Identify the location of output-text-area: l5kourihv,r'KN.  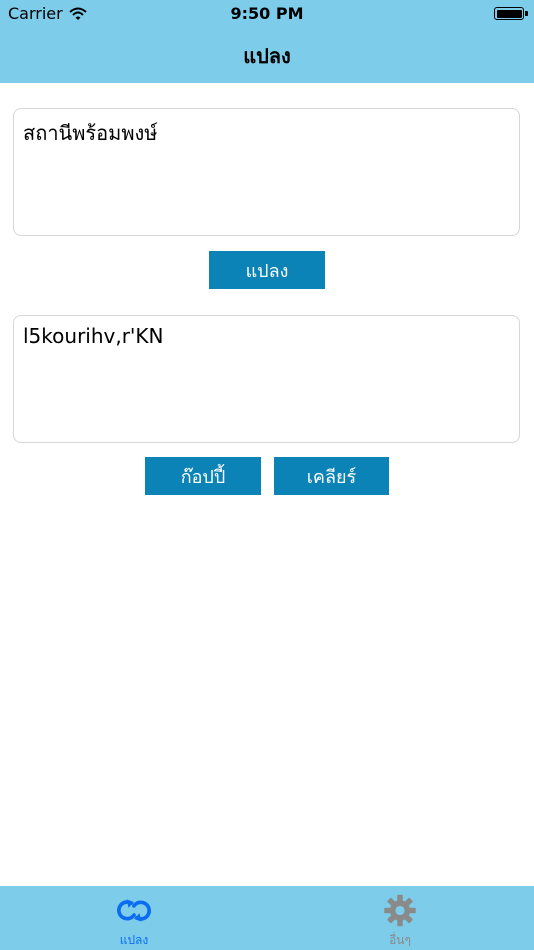
(266, 379).